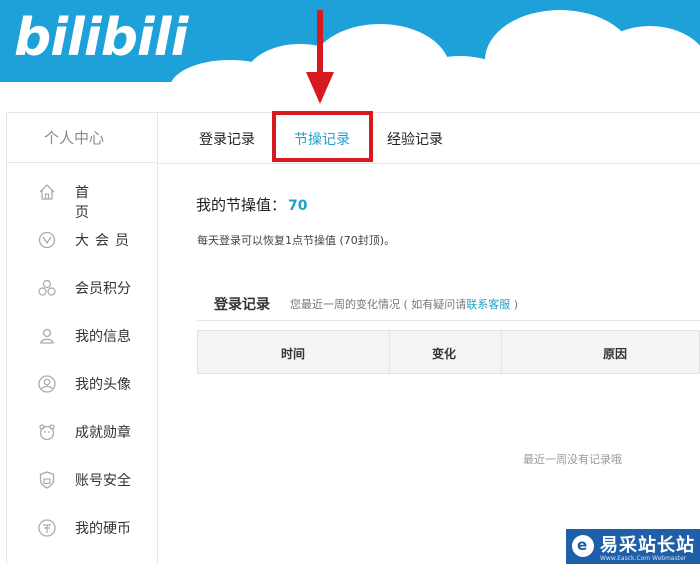  What do you see at coordinates (643, 558) in the screenshot?
I see `watermark-url: Www.Easck.Com Webmaster` at bounding box center [643, 558].